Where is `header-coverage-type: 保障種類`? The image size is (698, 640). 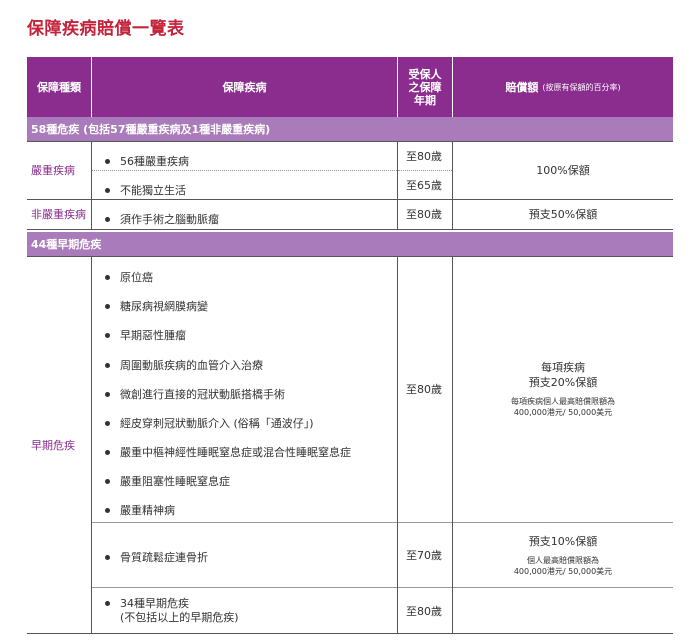
header-coverage-type: 保障種類 is located at coordinates (59, 87).